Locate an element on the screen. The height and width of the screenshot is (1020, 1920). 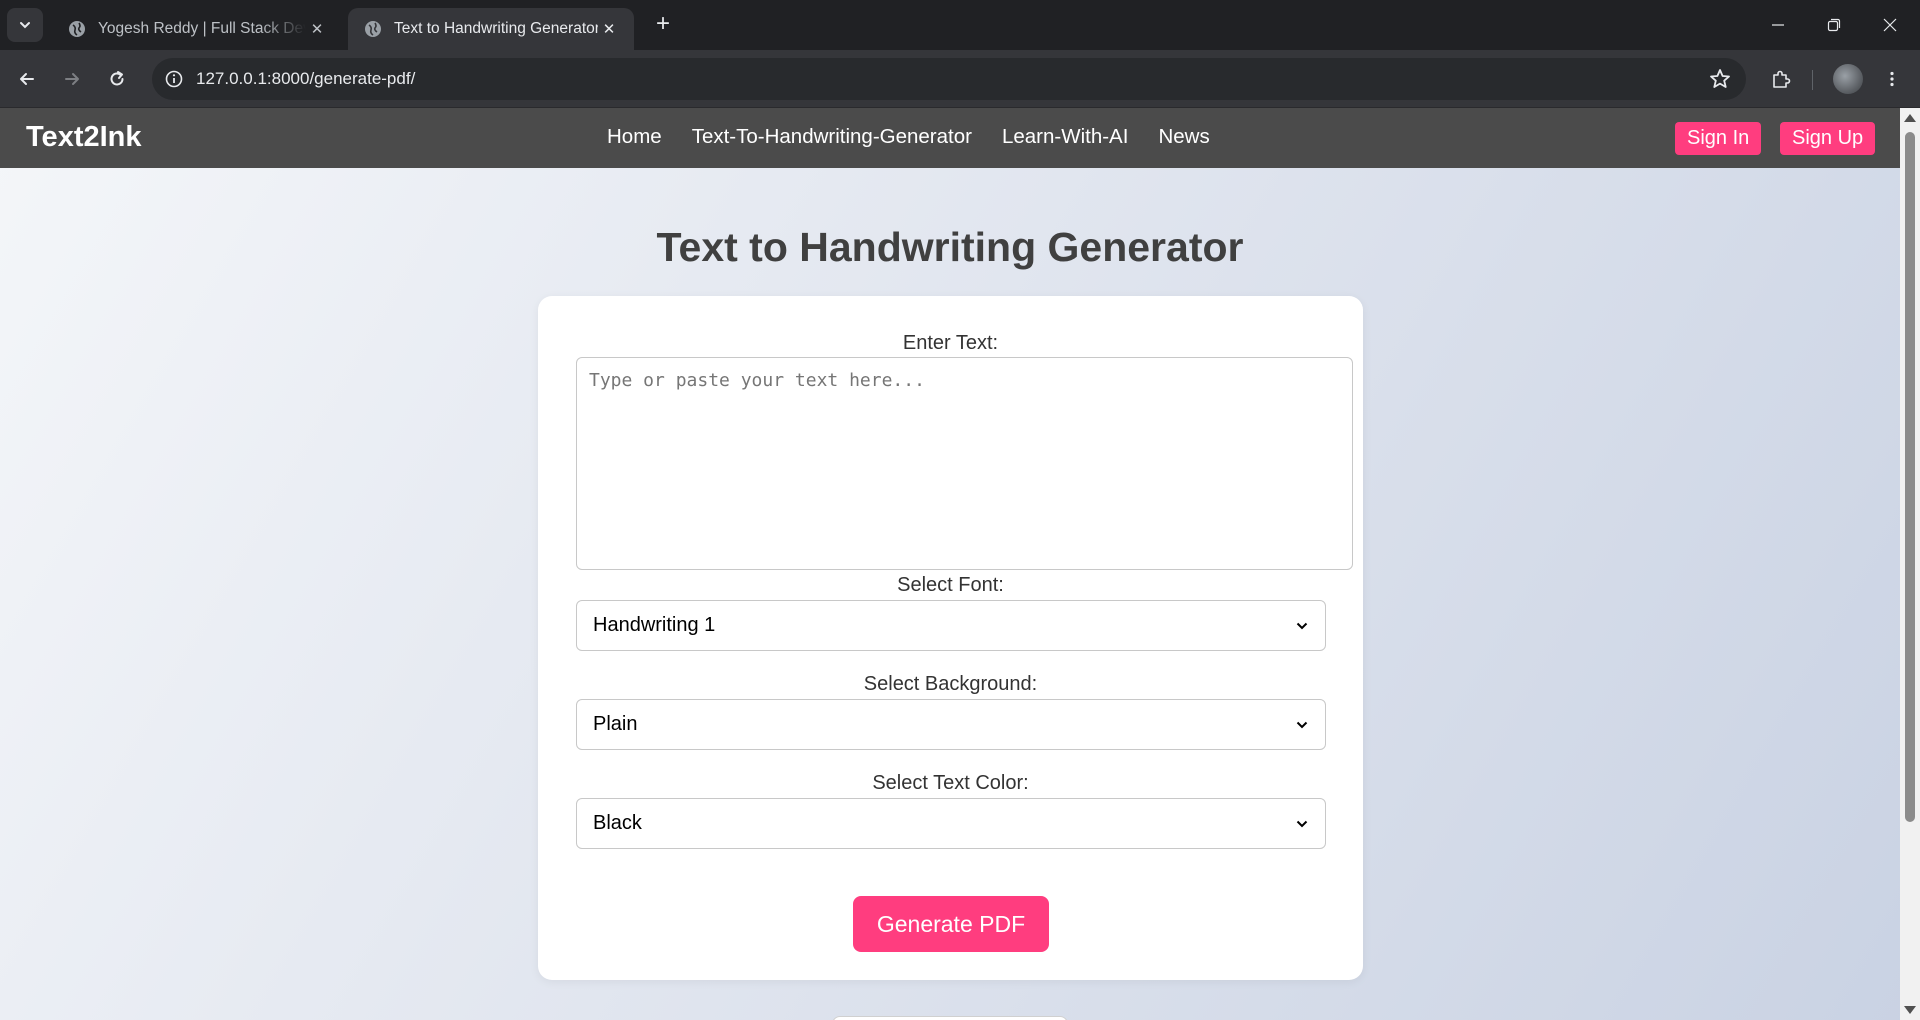
sign-in-button: Sign In is located at coordinates (1718, 138).